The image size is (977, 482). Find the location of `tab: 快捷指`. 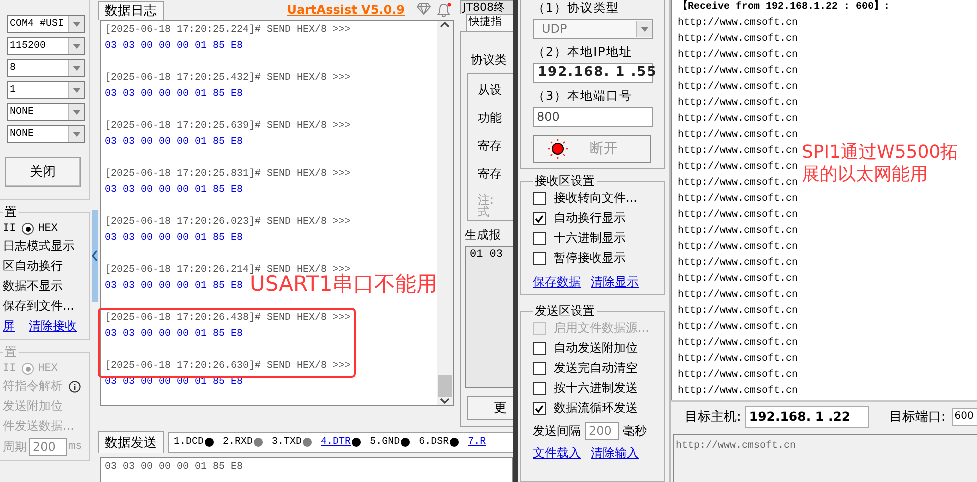

tab: 快捷指 is located at coordinates (489, 22).